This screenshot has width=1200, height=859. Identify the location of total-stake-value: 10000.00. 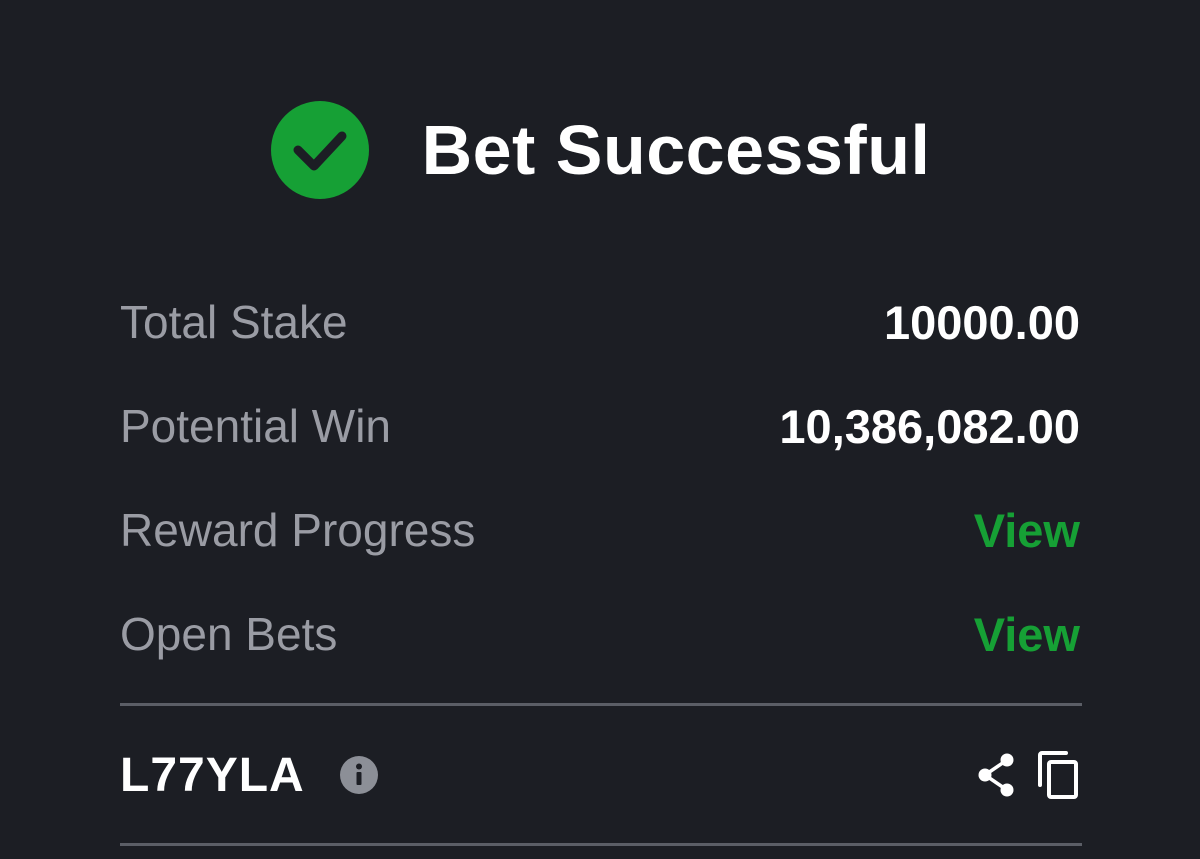
(981, 322).